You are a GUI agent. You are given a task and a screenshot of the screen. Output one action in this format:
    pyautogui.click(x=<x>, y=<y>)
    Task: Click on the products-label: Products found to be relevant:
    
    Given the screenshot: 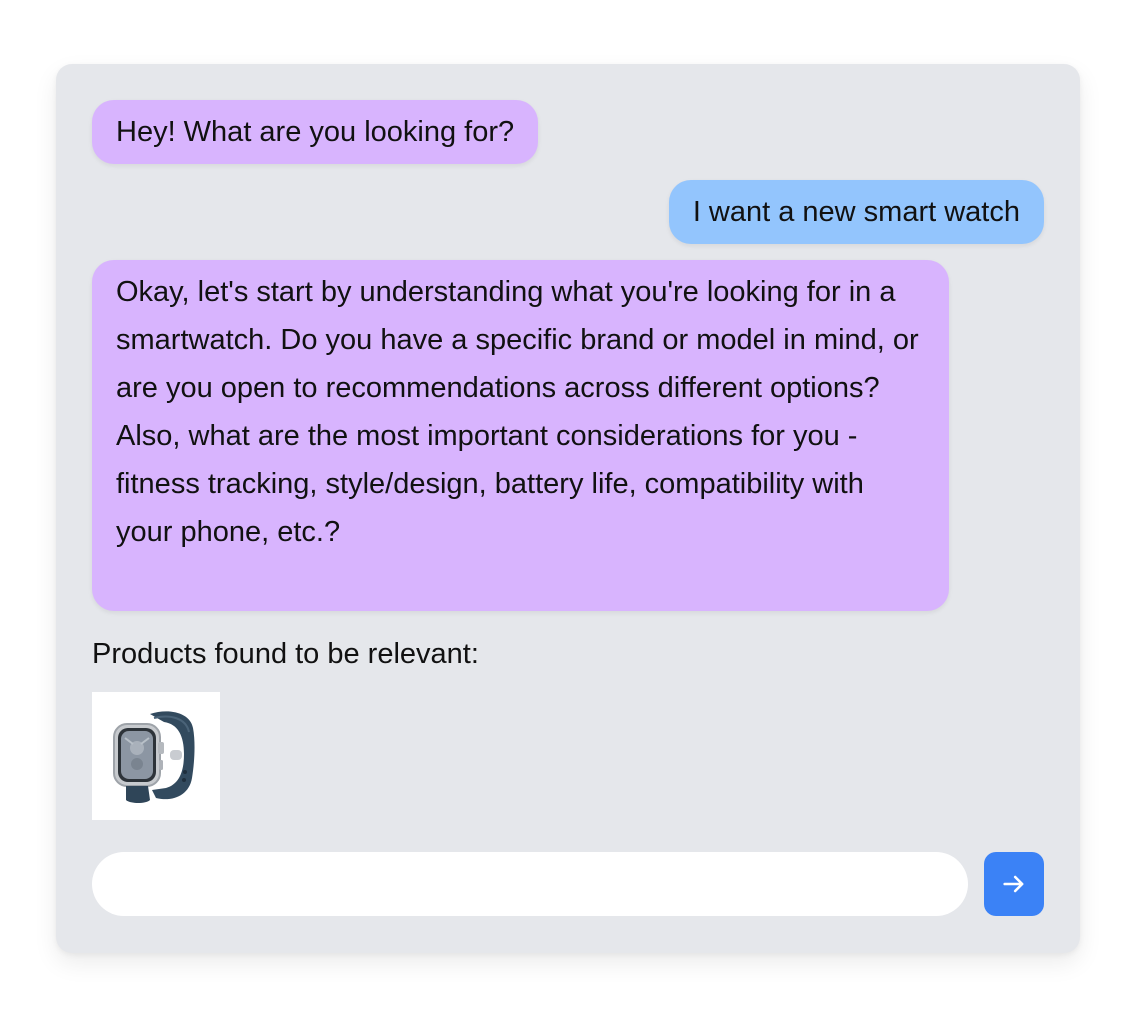 What is the action you would take?
    pyautogui.click(x=285, y=654)
    